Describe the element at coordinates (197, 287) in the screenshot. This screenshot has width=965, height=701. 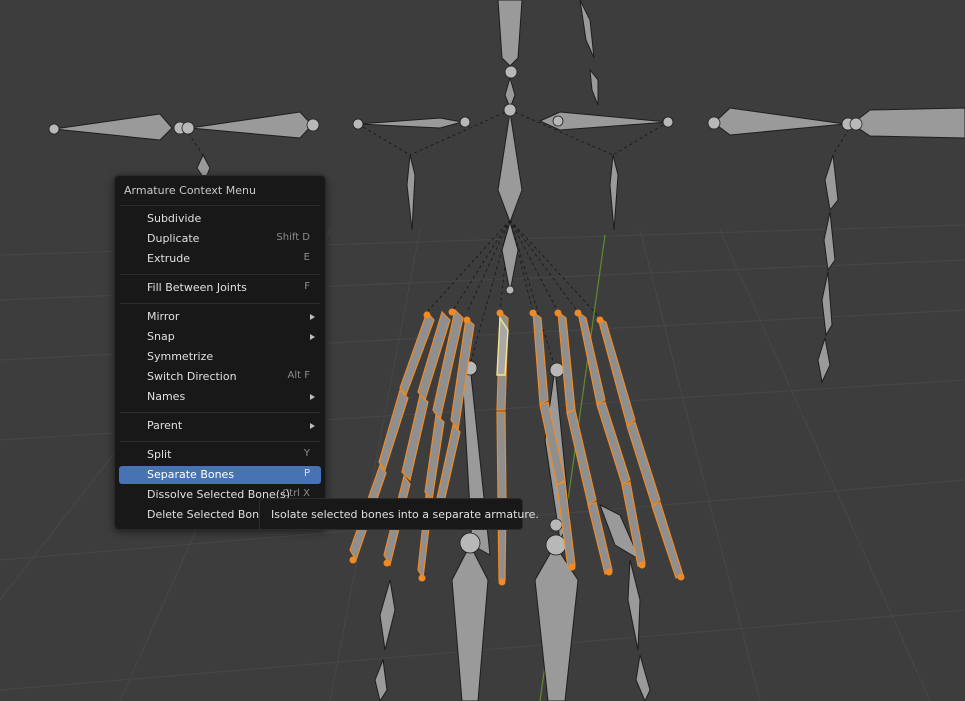
I see `menu-item-label: Fill Between Joints` at that location.